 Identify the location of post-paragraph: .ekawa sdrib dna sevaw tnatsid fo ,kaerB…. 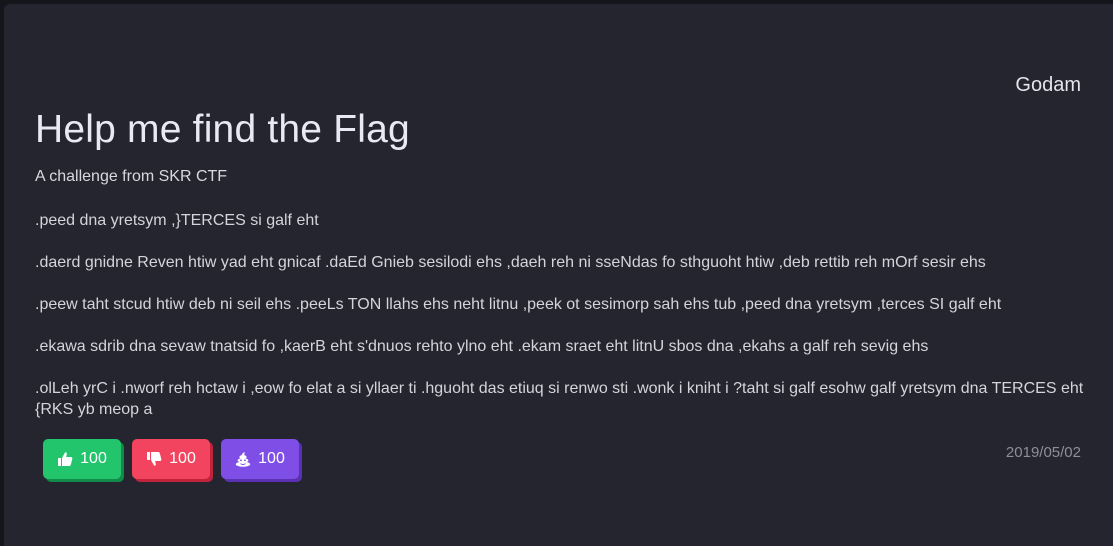
(482, 346).